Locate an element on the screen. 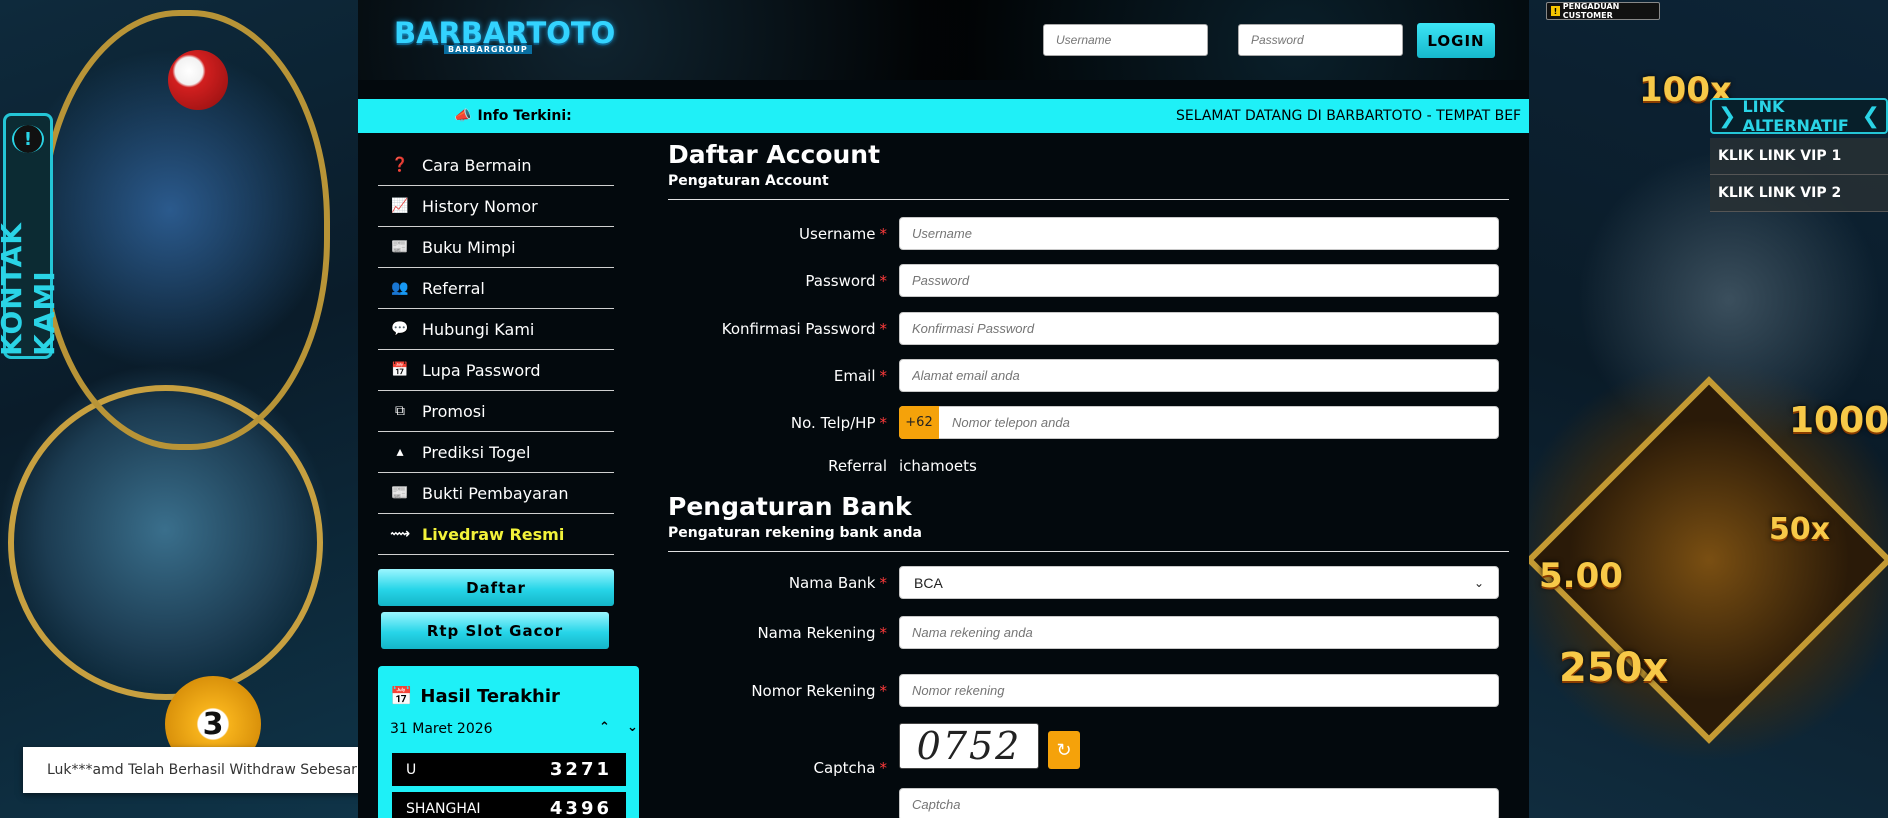  sidebar-item-bukti-pembayaran: 📰 Bukti Pembayaran is located at coordinates (496, 493).